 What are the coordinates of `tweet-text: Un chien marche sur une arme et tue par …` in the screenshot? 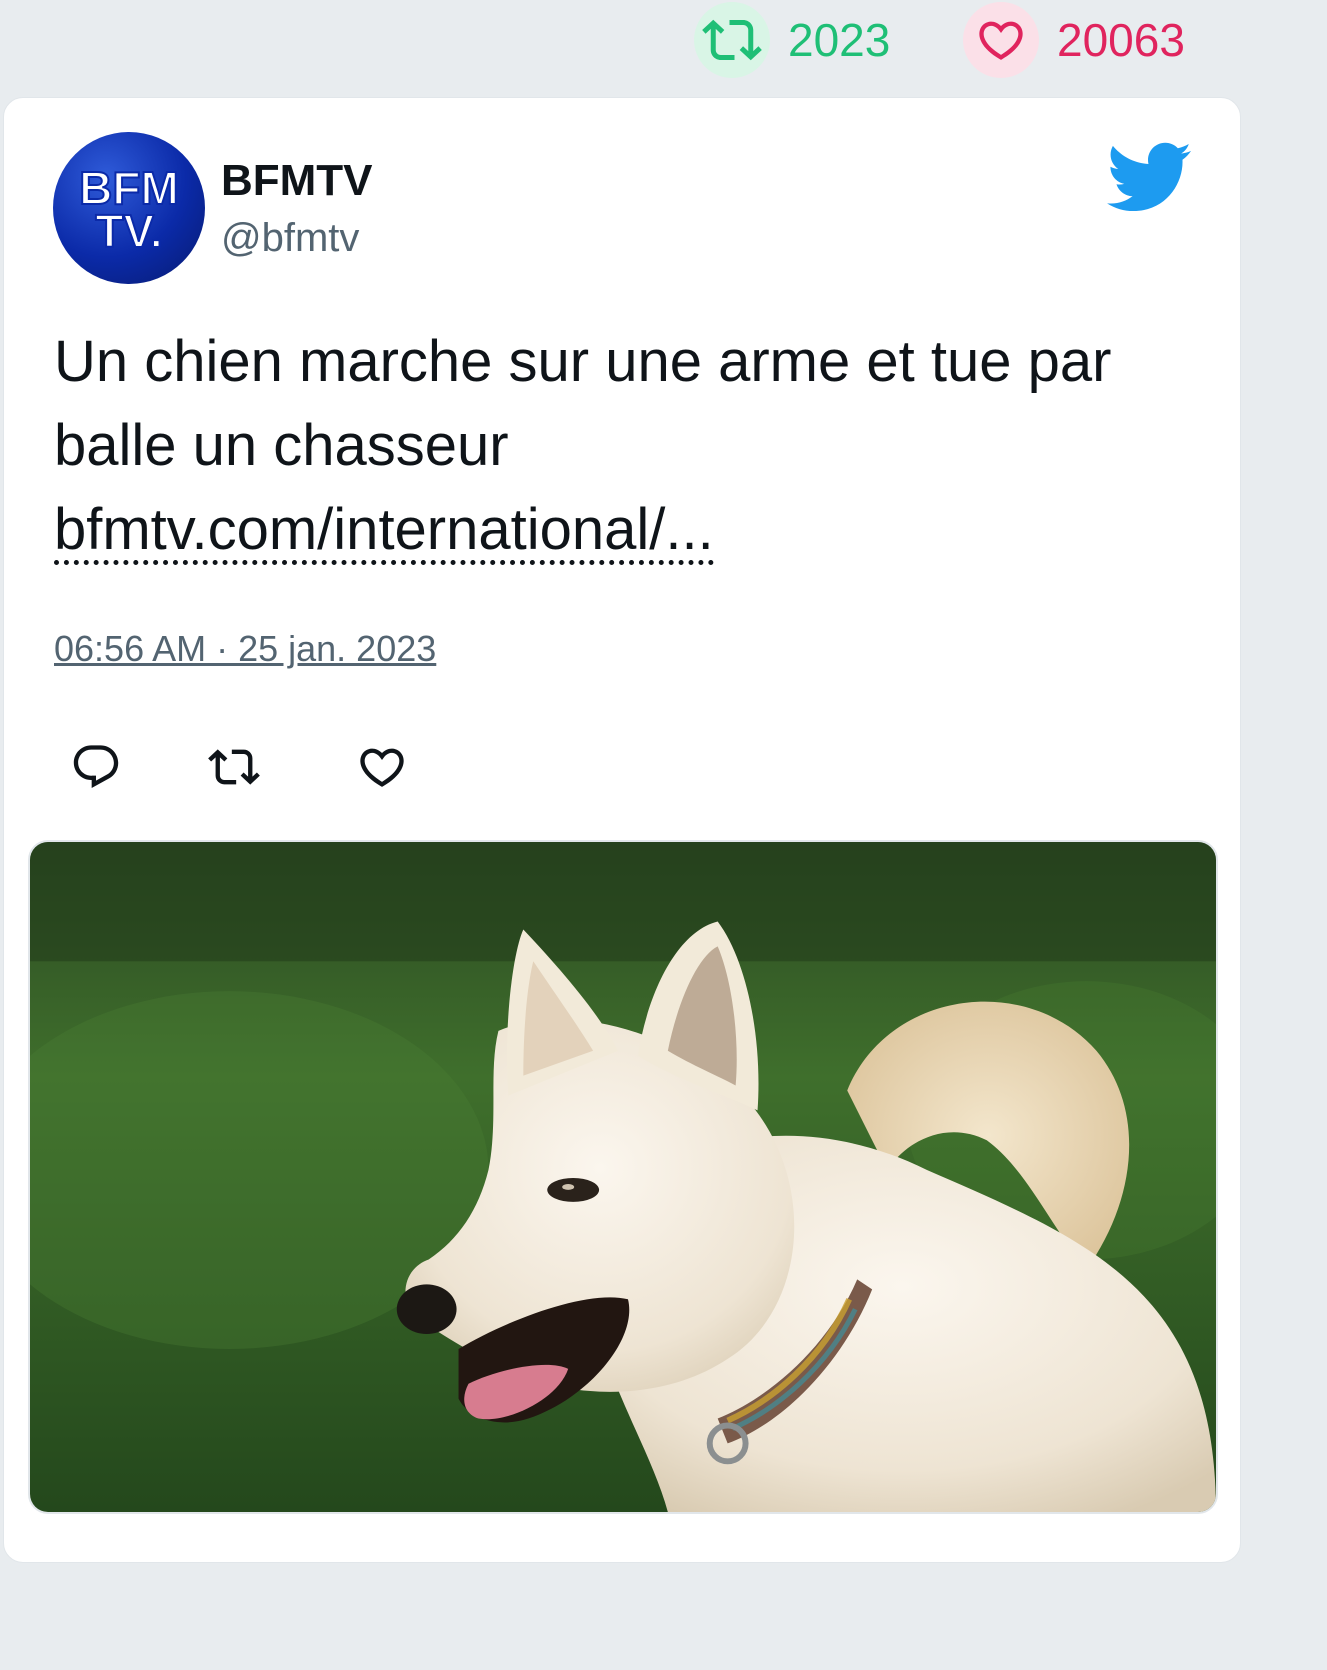 It's located at (583, 403).